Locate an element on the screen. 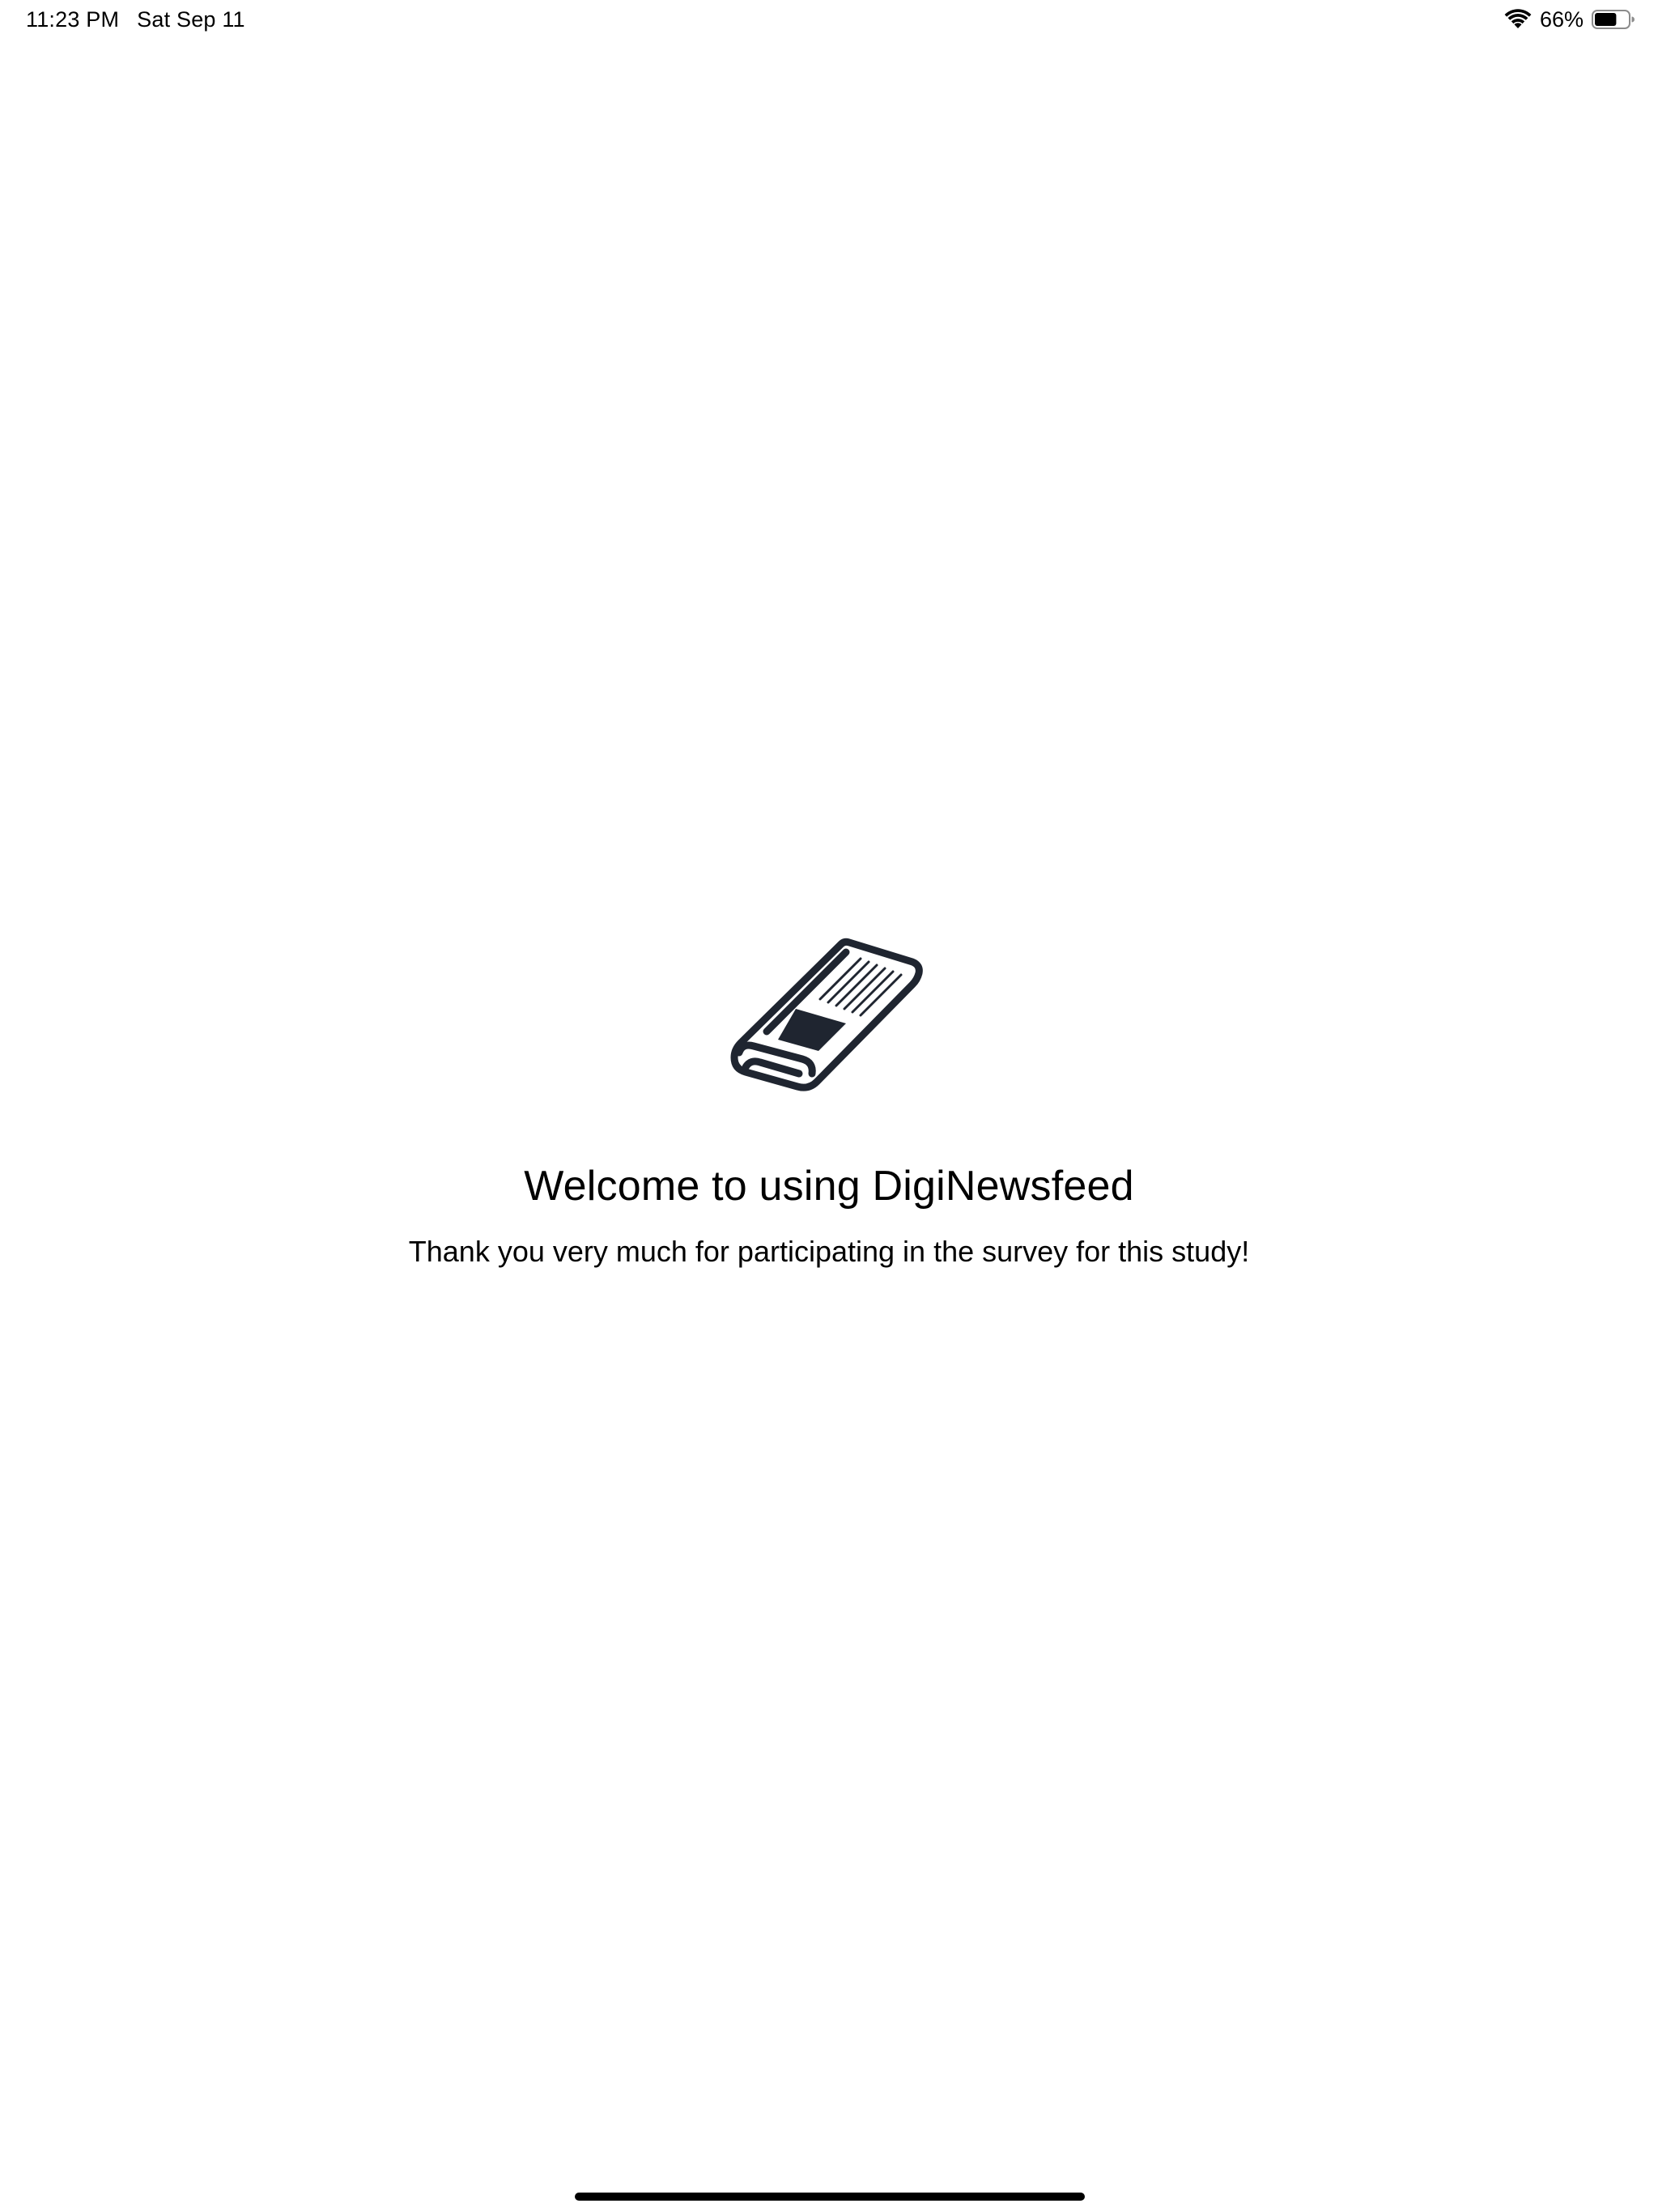  status-bar-right: 66% is located at coordinates (1569, 19).